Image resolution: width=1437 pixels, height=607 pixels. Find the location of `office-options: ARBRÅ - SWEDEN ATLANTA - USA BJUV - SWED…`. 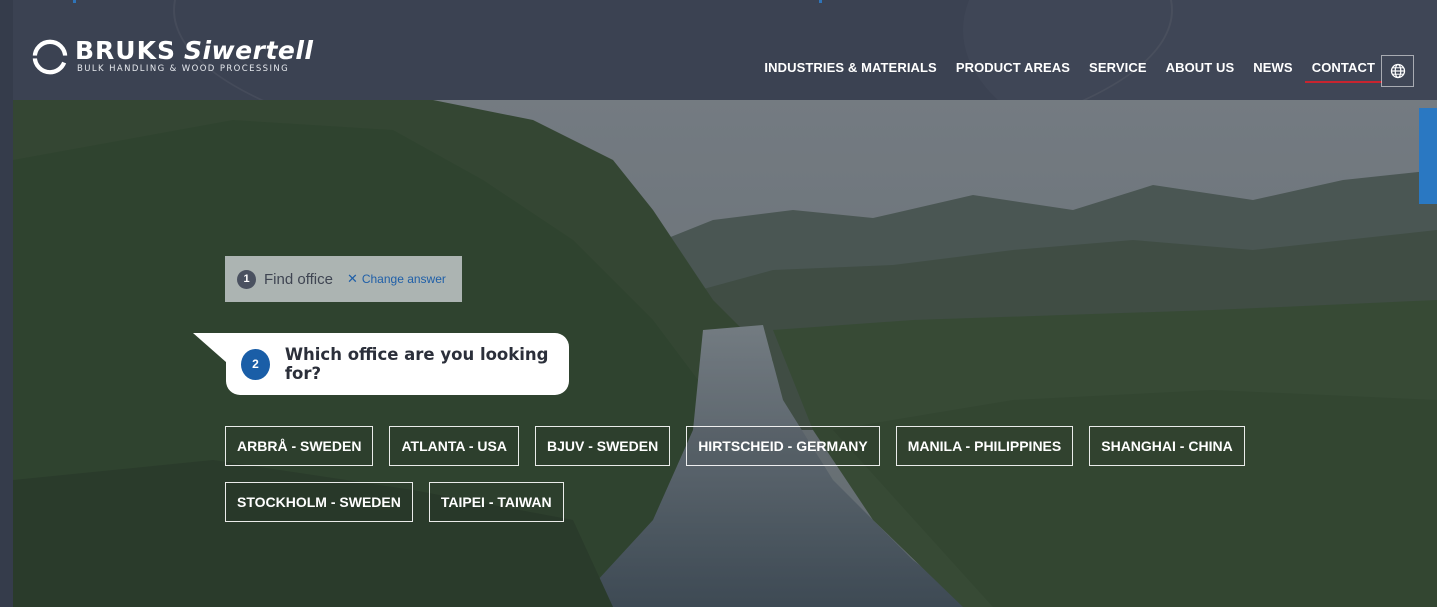

office-options: ARBRÅ - SWEDEN ATLANTA - USA BJUV - SWED… is located at coordinates (735, 482).